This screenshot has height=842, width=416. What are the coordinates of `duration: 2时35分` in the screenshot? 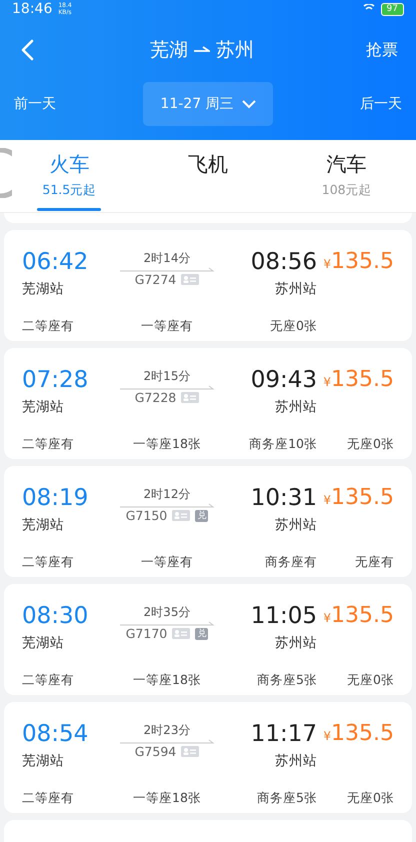 It's located at (167, 612).